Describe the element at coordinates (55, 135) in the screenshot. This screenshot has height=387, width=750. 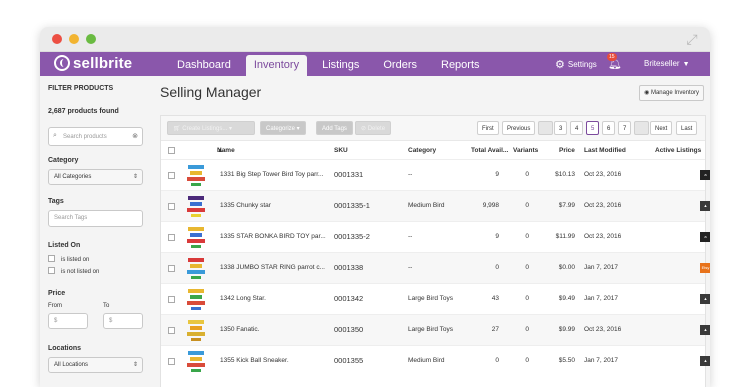
I see `search-icon: ⌕` at that location.